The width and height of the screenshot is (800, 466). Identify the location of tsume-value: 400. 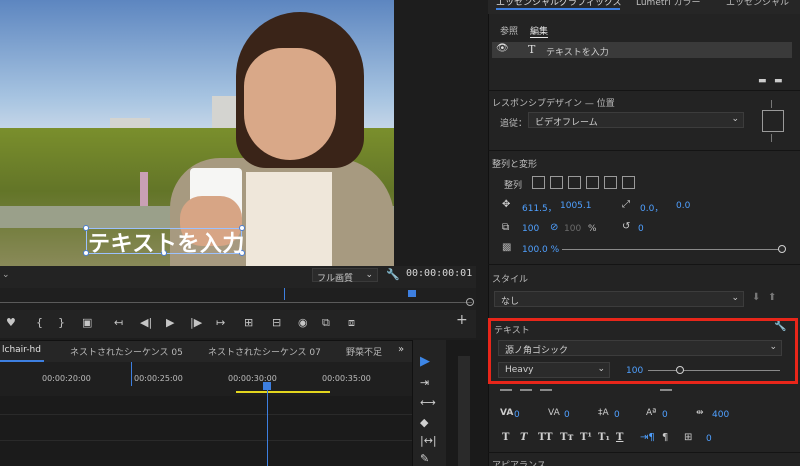
(720, 415).